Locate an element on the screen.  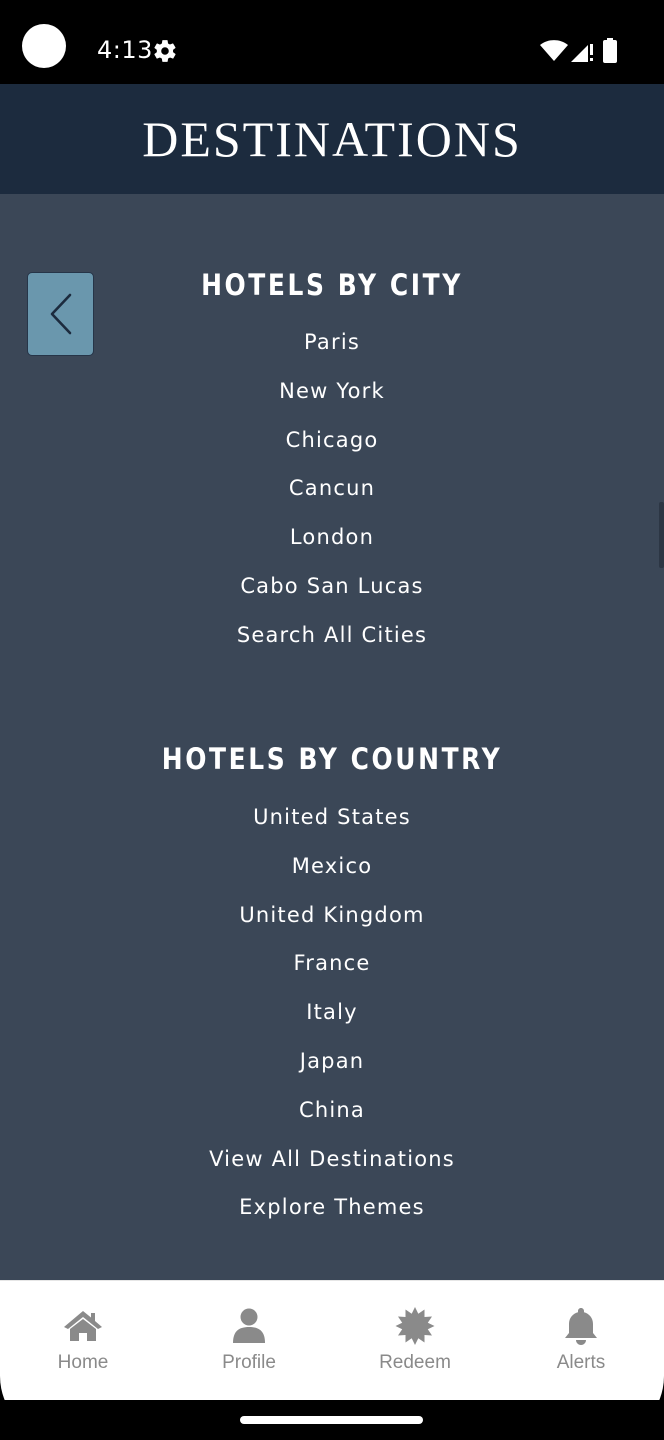
explore-themes-link: Explore Themes is located at coordinates (332, 1207).